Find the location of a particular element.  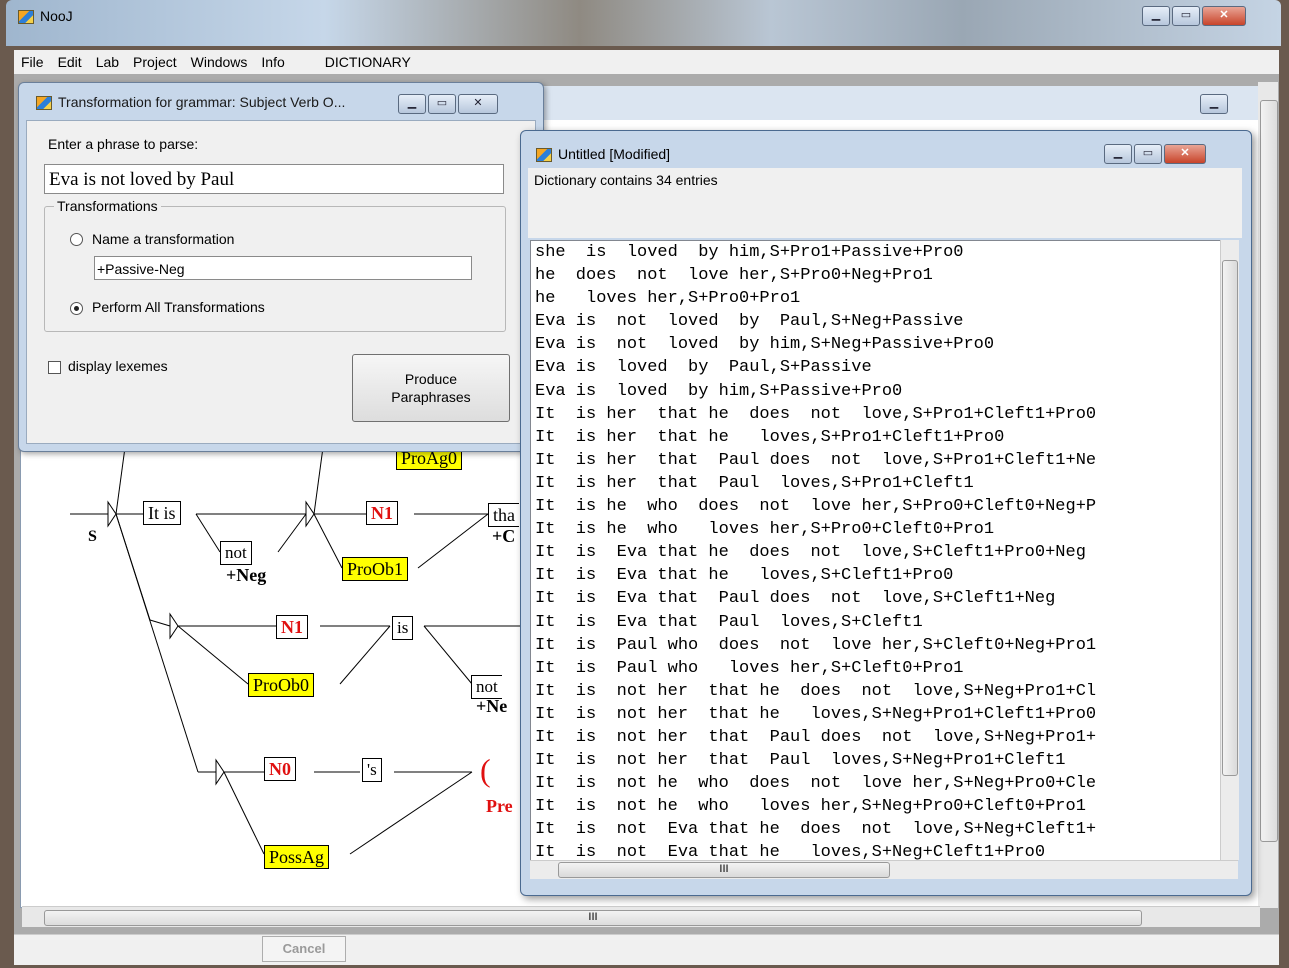

dictionary-line: It is Eva that Paul loves,S+Cleft1 is located at coordinates (729, 622).